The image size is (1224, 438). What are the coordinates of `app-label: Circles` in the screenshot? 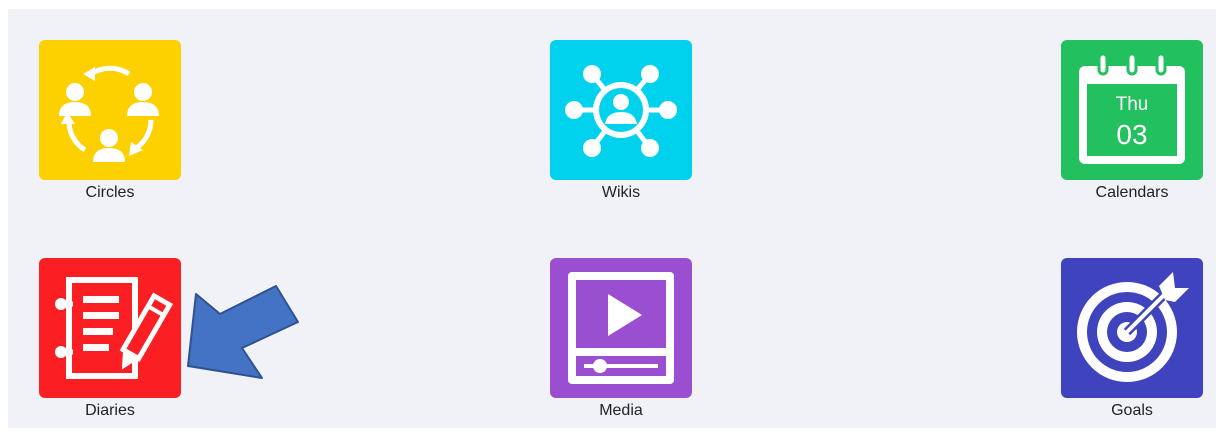 It's located at (110, 192).